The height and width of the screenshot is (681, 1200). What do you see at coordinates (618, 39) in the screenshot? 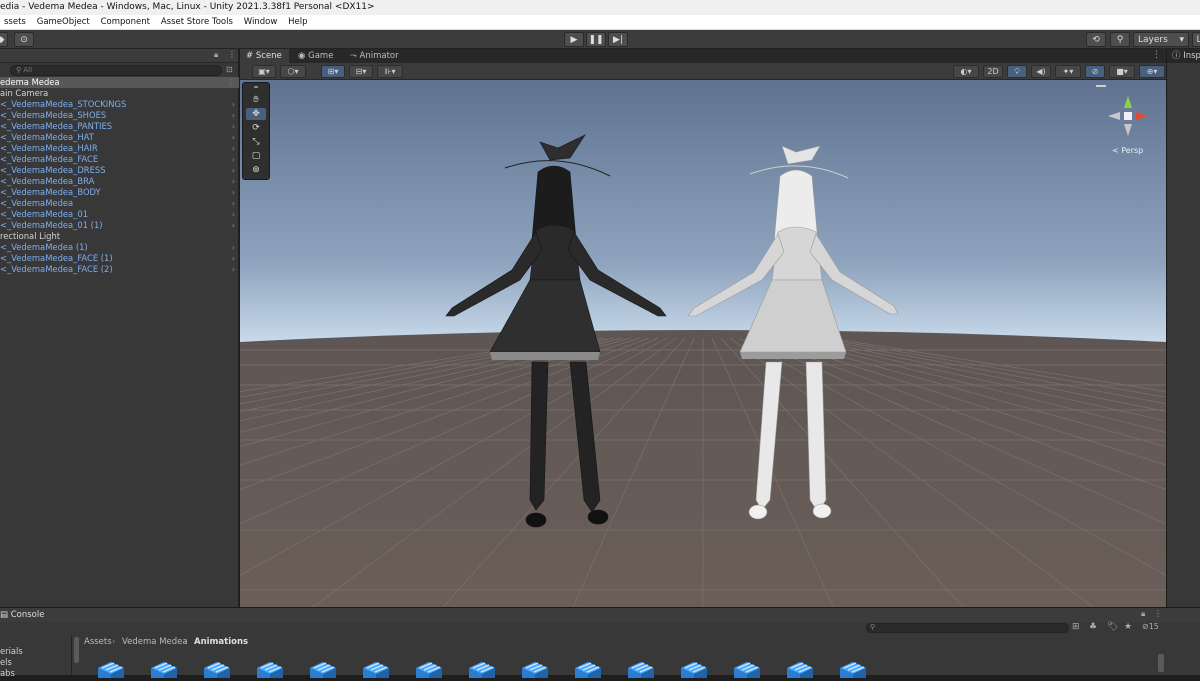
I see `step-button: ▶|` at bounding box center [618, 39].